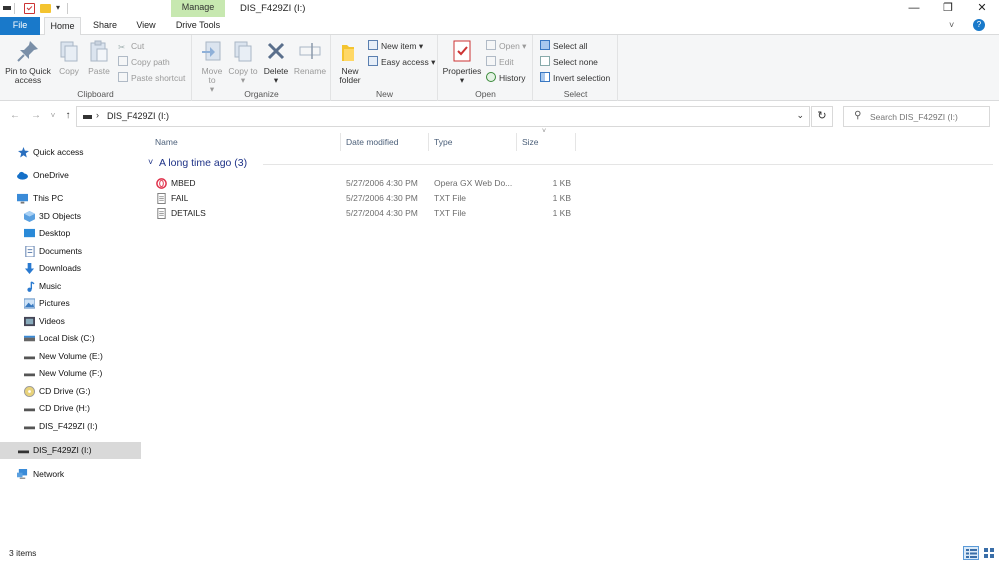  I want to click on refresh-button: ↻, so click(822, 116).